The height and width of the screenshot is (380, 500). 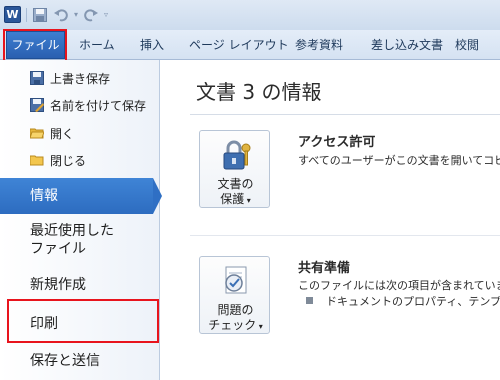 I want to click on nav-item-info: 情報, so click(x=76, y=196).